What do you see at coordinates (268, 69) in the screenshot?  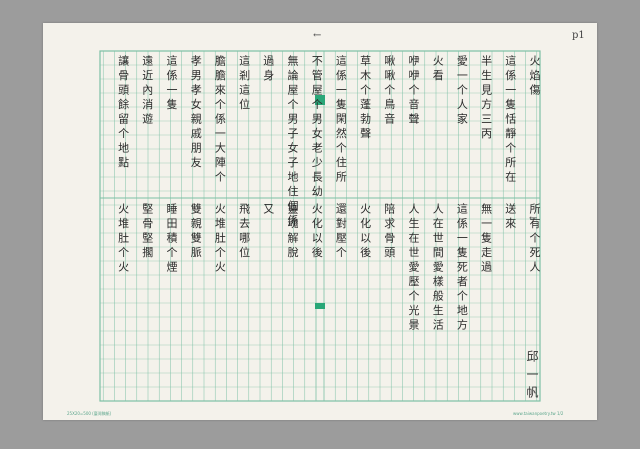 I see `poem-column: 過身` at bounding box center [268, 69].